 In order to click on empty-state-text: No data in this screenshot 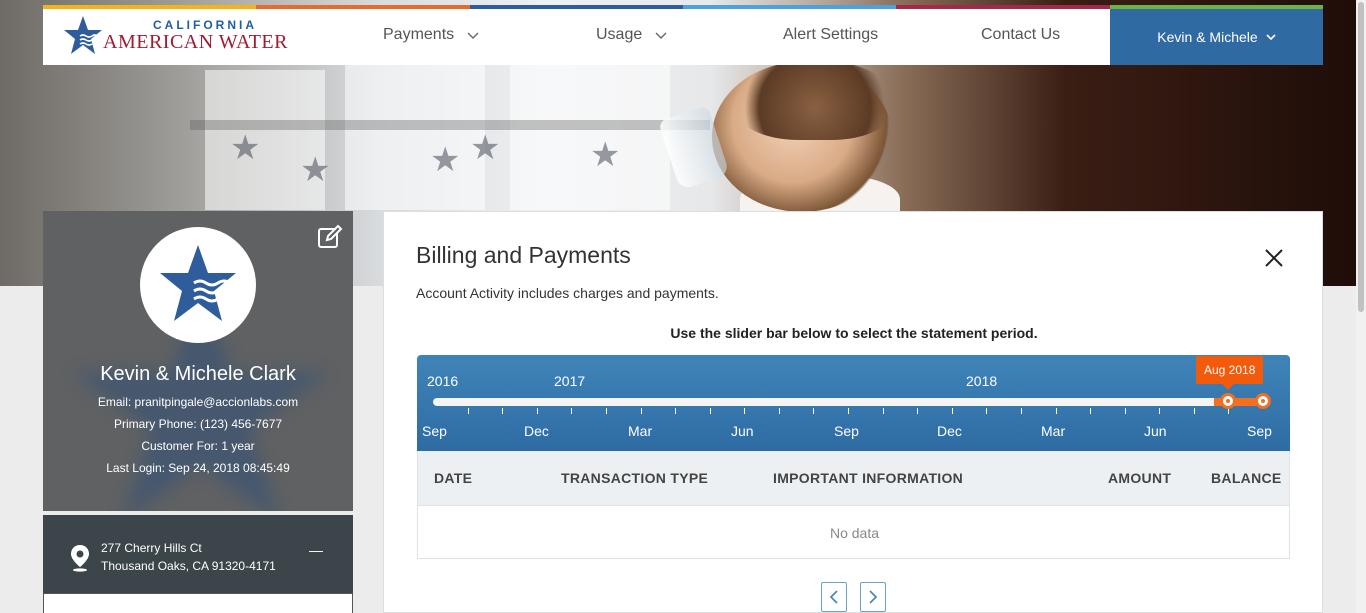, I will do `click(854, 533)`.